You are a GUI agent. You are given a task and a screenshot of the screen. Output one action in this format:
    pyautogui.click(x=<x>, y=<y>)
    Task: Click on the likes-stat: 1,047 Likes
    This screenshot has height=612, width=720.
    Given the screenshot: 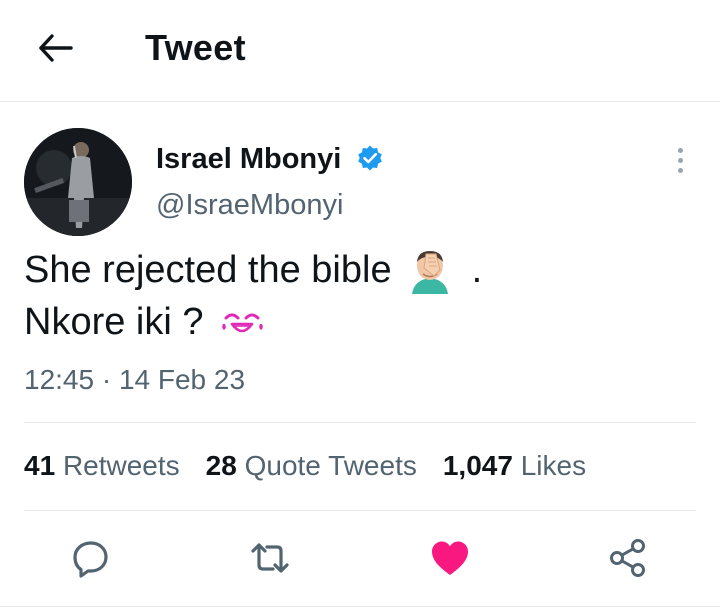 What is the action you would take?
    pyautogui.click(x=514, y=466)
    